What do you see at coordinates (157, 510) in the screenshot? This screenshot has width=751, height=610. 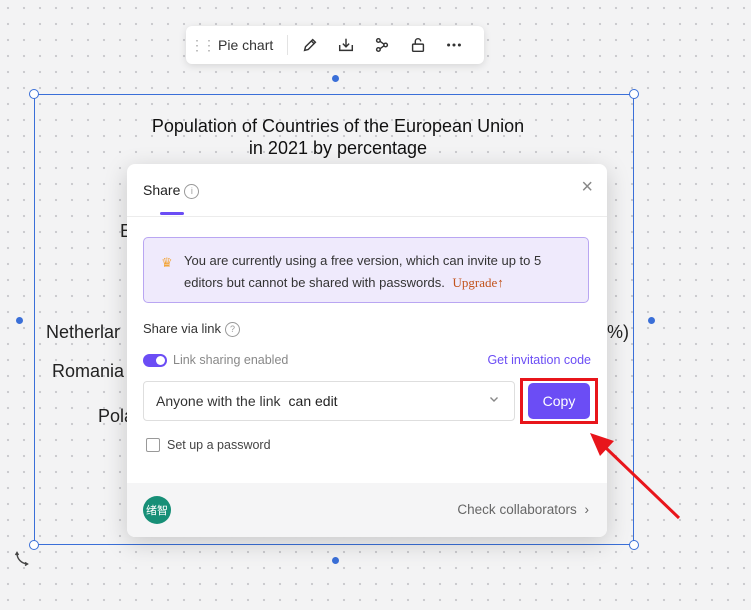 I see `avatar: 绪智` at bounding box center [157, 510].